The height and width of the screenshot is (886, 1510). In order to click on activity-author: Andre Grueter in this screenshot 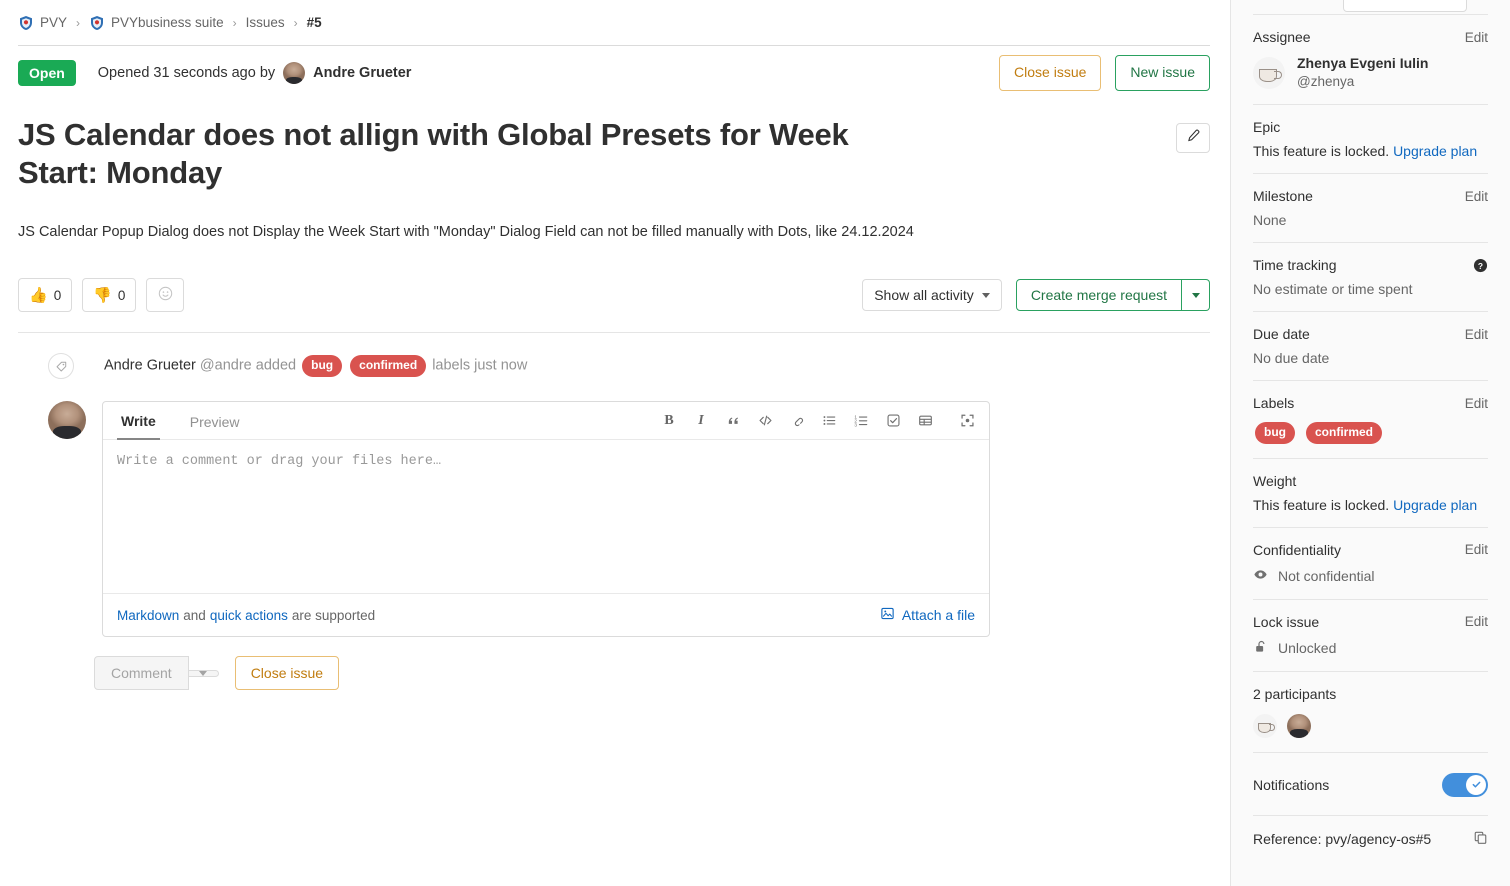, I will do `click(150, 366)`.